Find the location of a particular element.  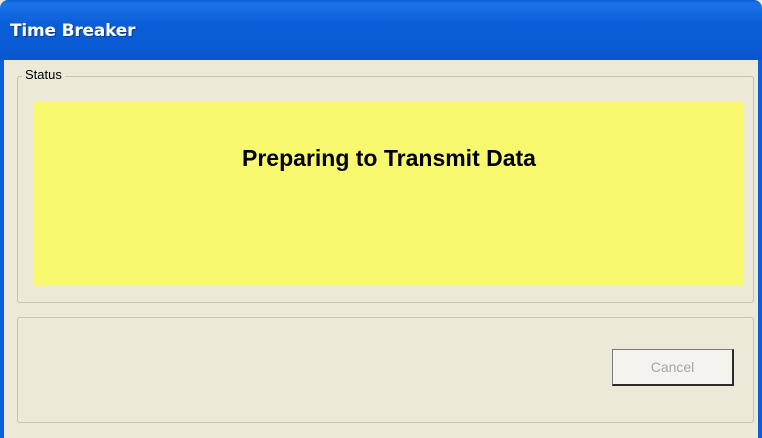

status-groupbox-label: Status is located at coordinates (43, 74).